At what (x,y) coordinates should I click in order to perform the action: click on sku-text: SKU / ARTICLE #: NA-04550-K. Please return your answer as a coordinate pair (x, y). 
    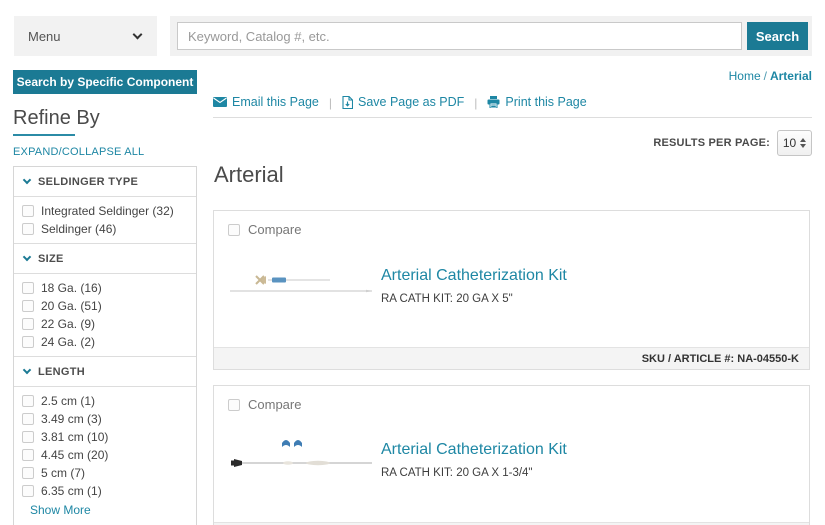
    Looking at the image, I should click on (720, 358).